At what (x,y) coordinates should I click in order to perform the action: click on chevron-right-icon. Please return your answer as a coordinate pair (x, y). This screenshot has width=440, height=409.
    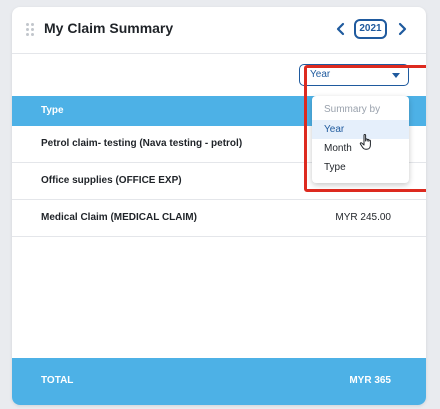
    Looking at the image, I should click on (402, 29).